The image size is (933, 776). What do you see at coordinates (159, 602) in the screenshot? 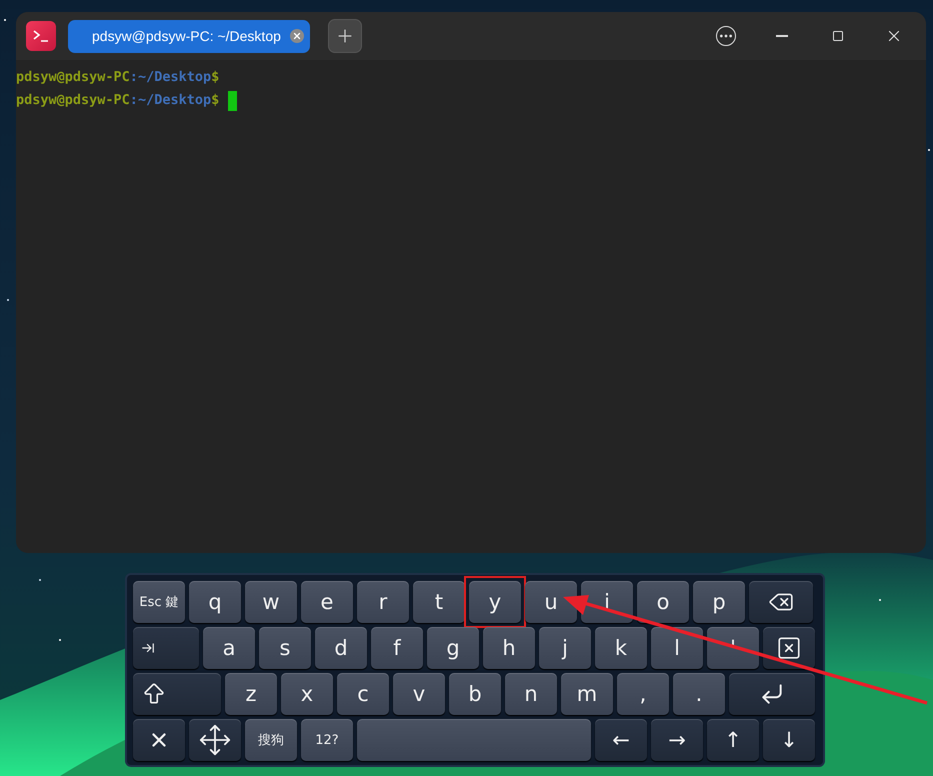
I see `key: Esc 鍵` at bounding box center [159, 602].